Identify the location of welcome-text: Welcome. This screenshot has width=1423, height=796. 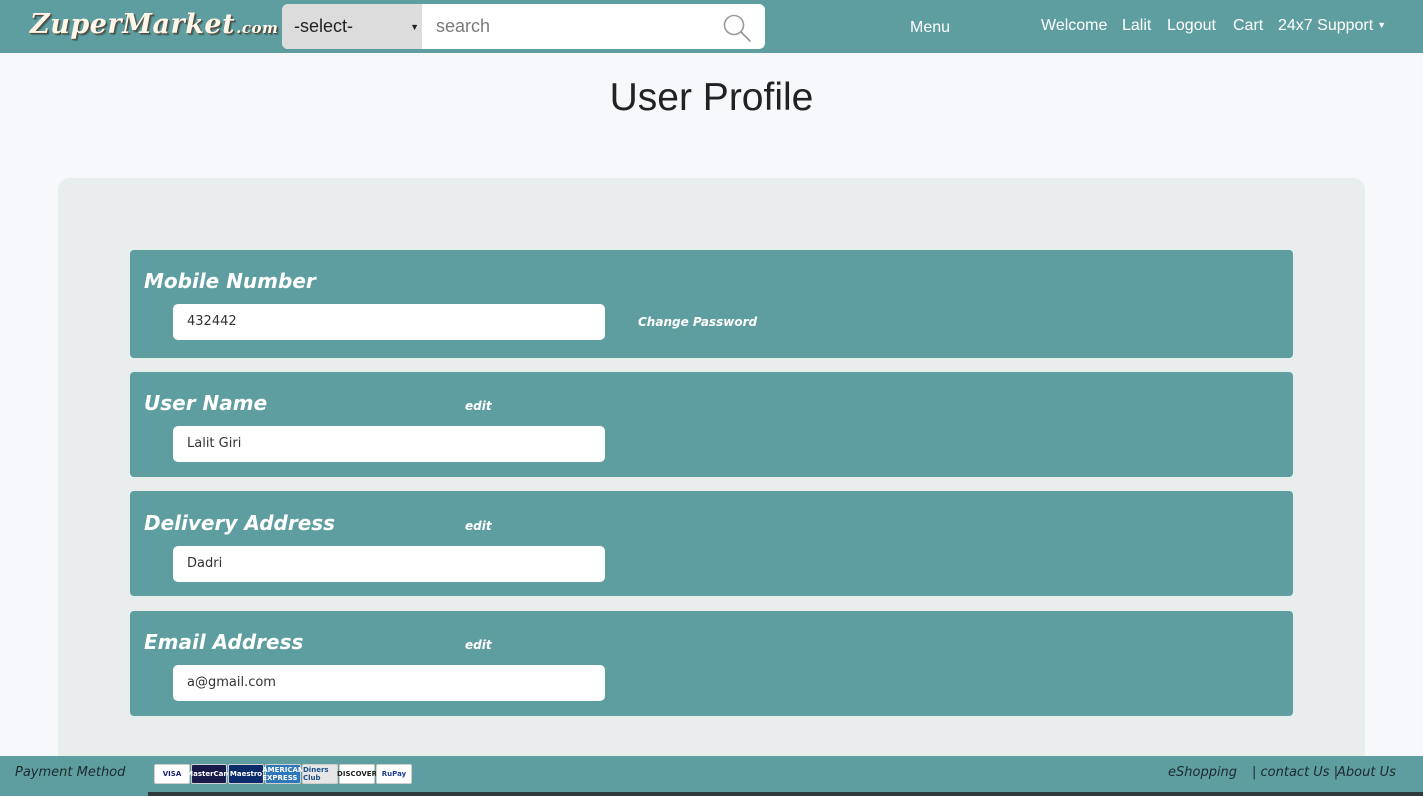
(1074, 25).